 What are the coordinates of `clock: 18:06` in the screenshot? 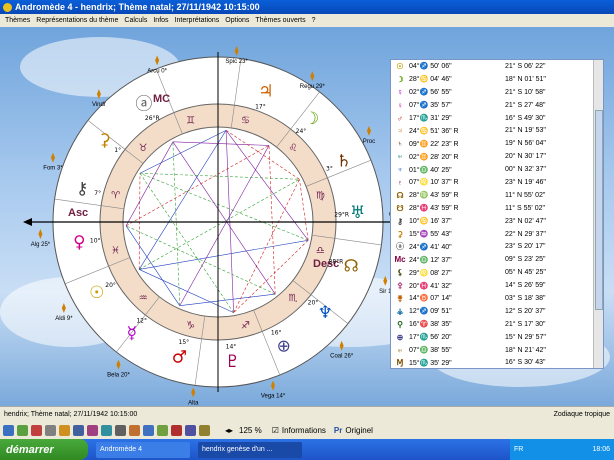 It's located at (601, 449).